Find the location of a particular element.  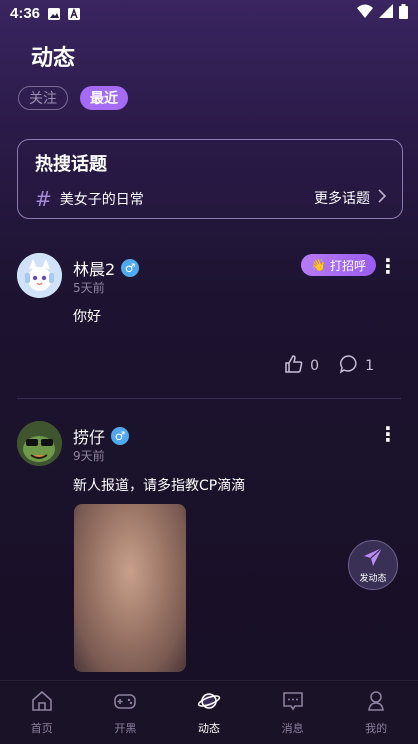

image-notification-icon is located at coordinates (54, 13).